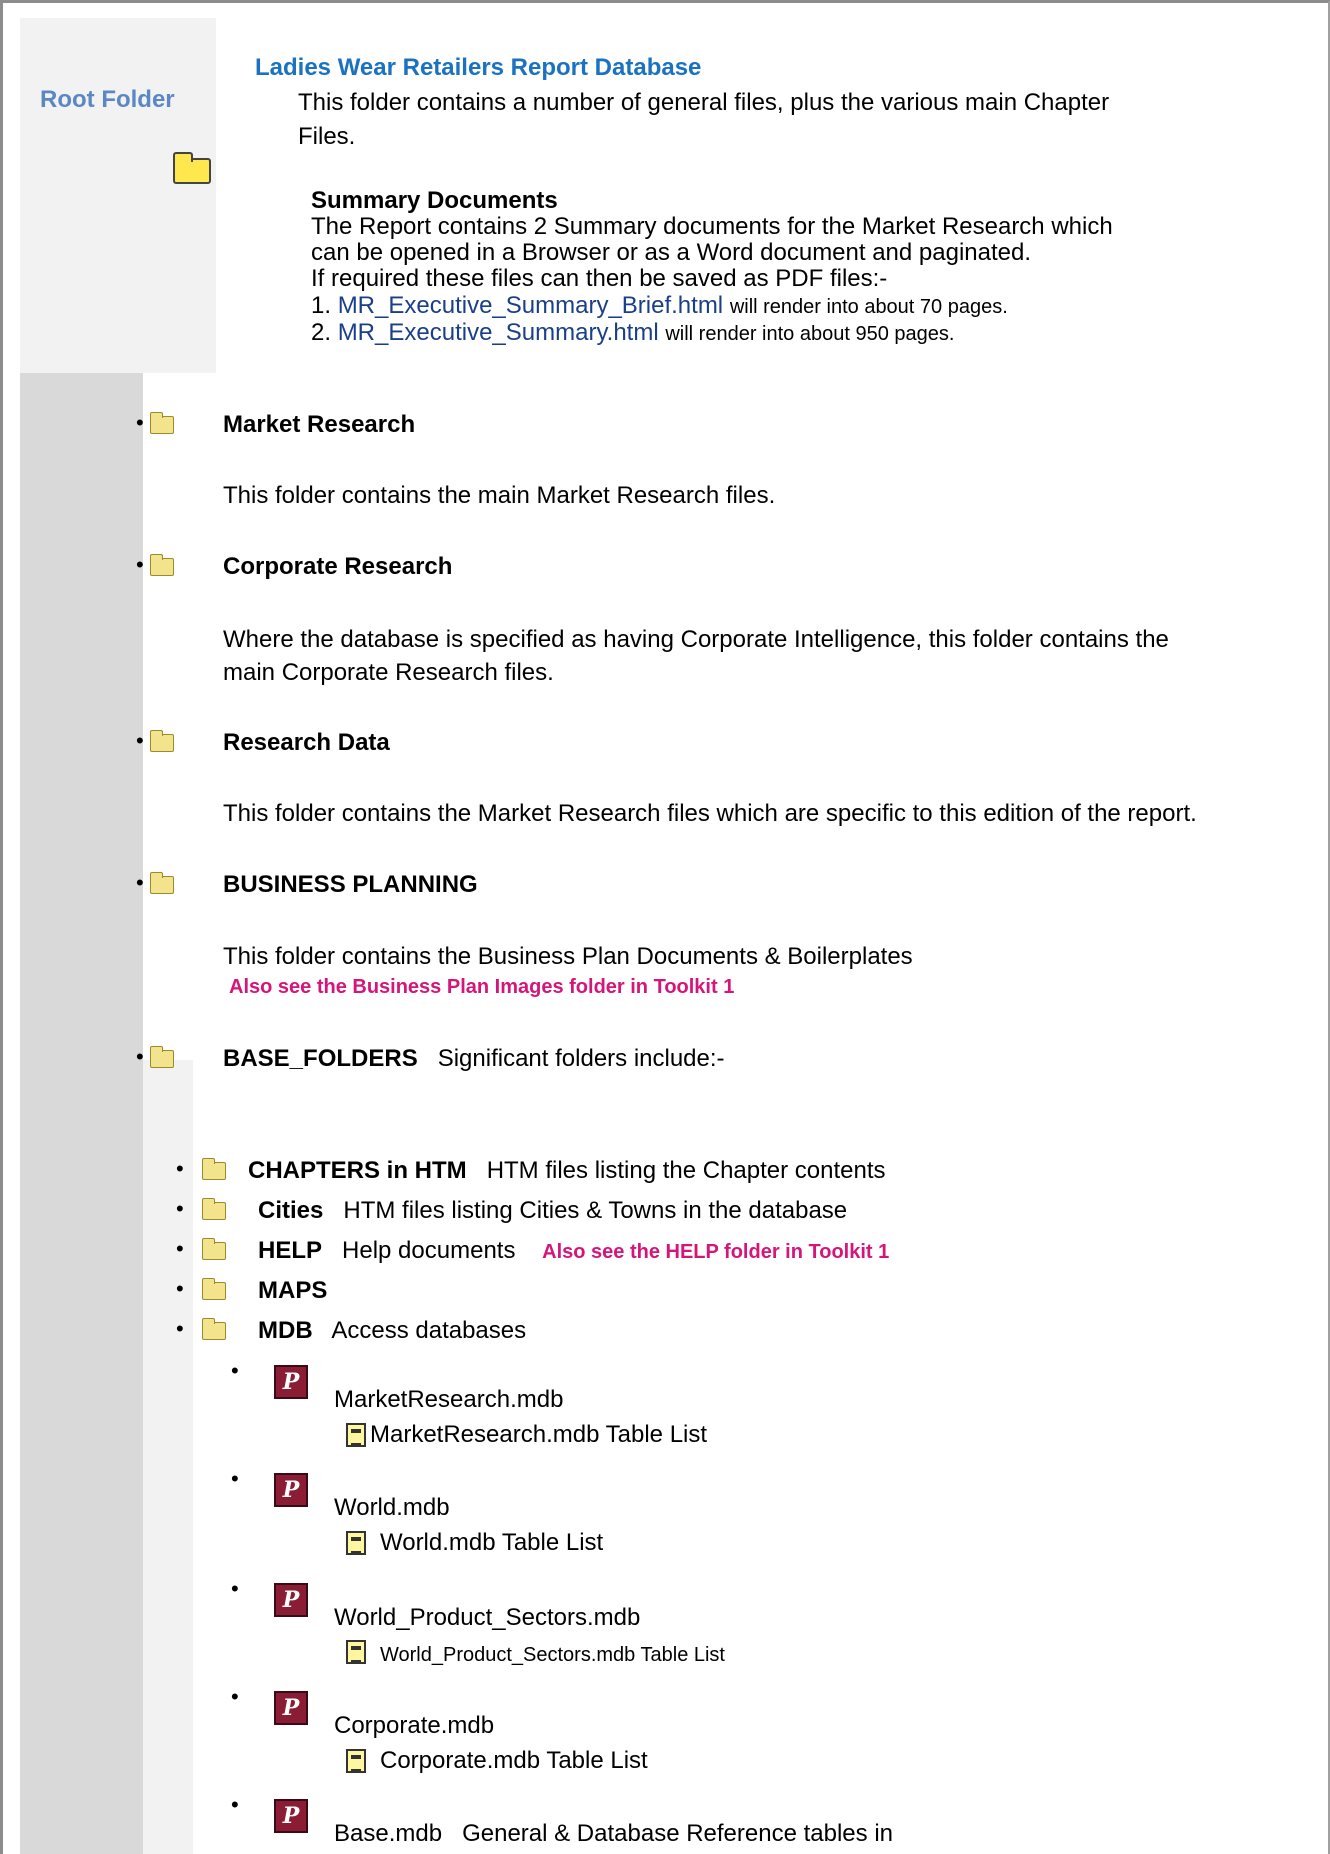 The width and height of the screenshot is (1330, 1854). I want to click on doc1-link: MR_Executive_Summary_Brief.html, so click(530, 305).